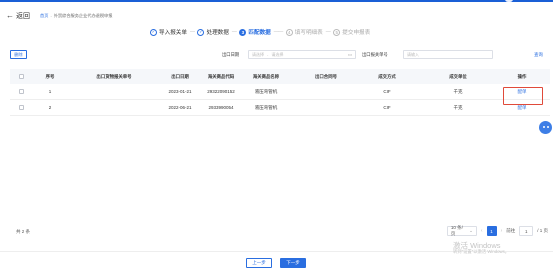 The width and height of the screenshot is (553, 273). I want to click on column-header: 成交单位, so click(458, 76).